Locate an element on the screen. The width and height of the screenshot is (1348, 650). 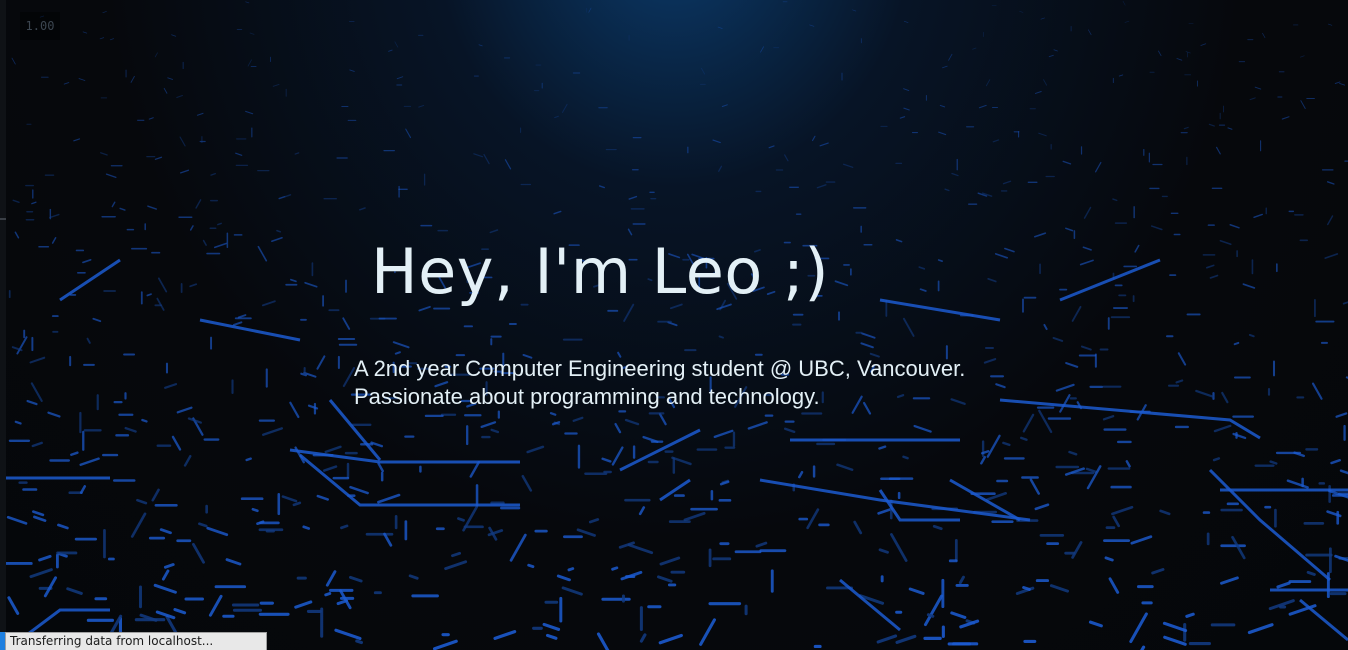
left-edge-bar is located at coordinates (3, 325).